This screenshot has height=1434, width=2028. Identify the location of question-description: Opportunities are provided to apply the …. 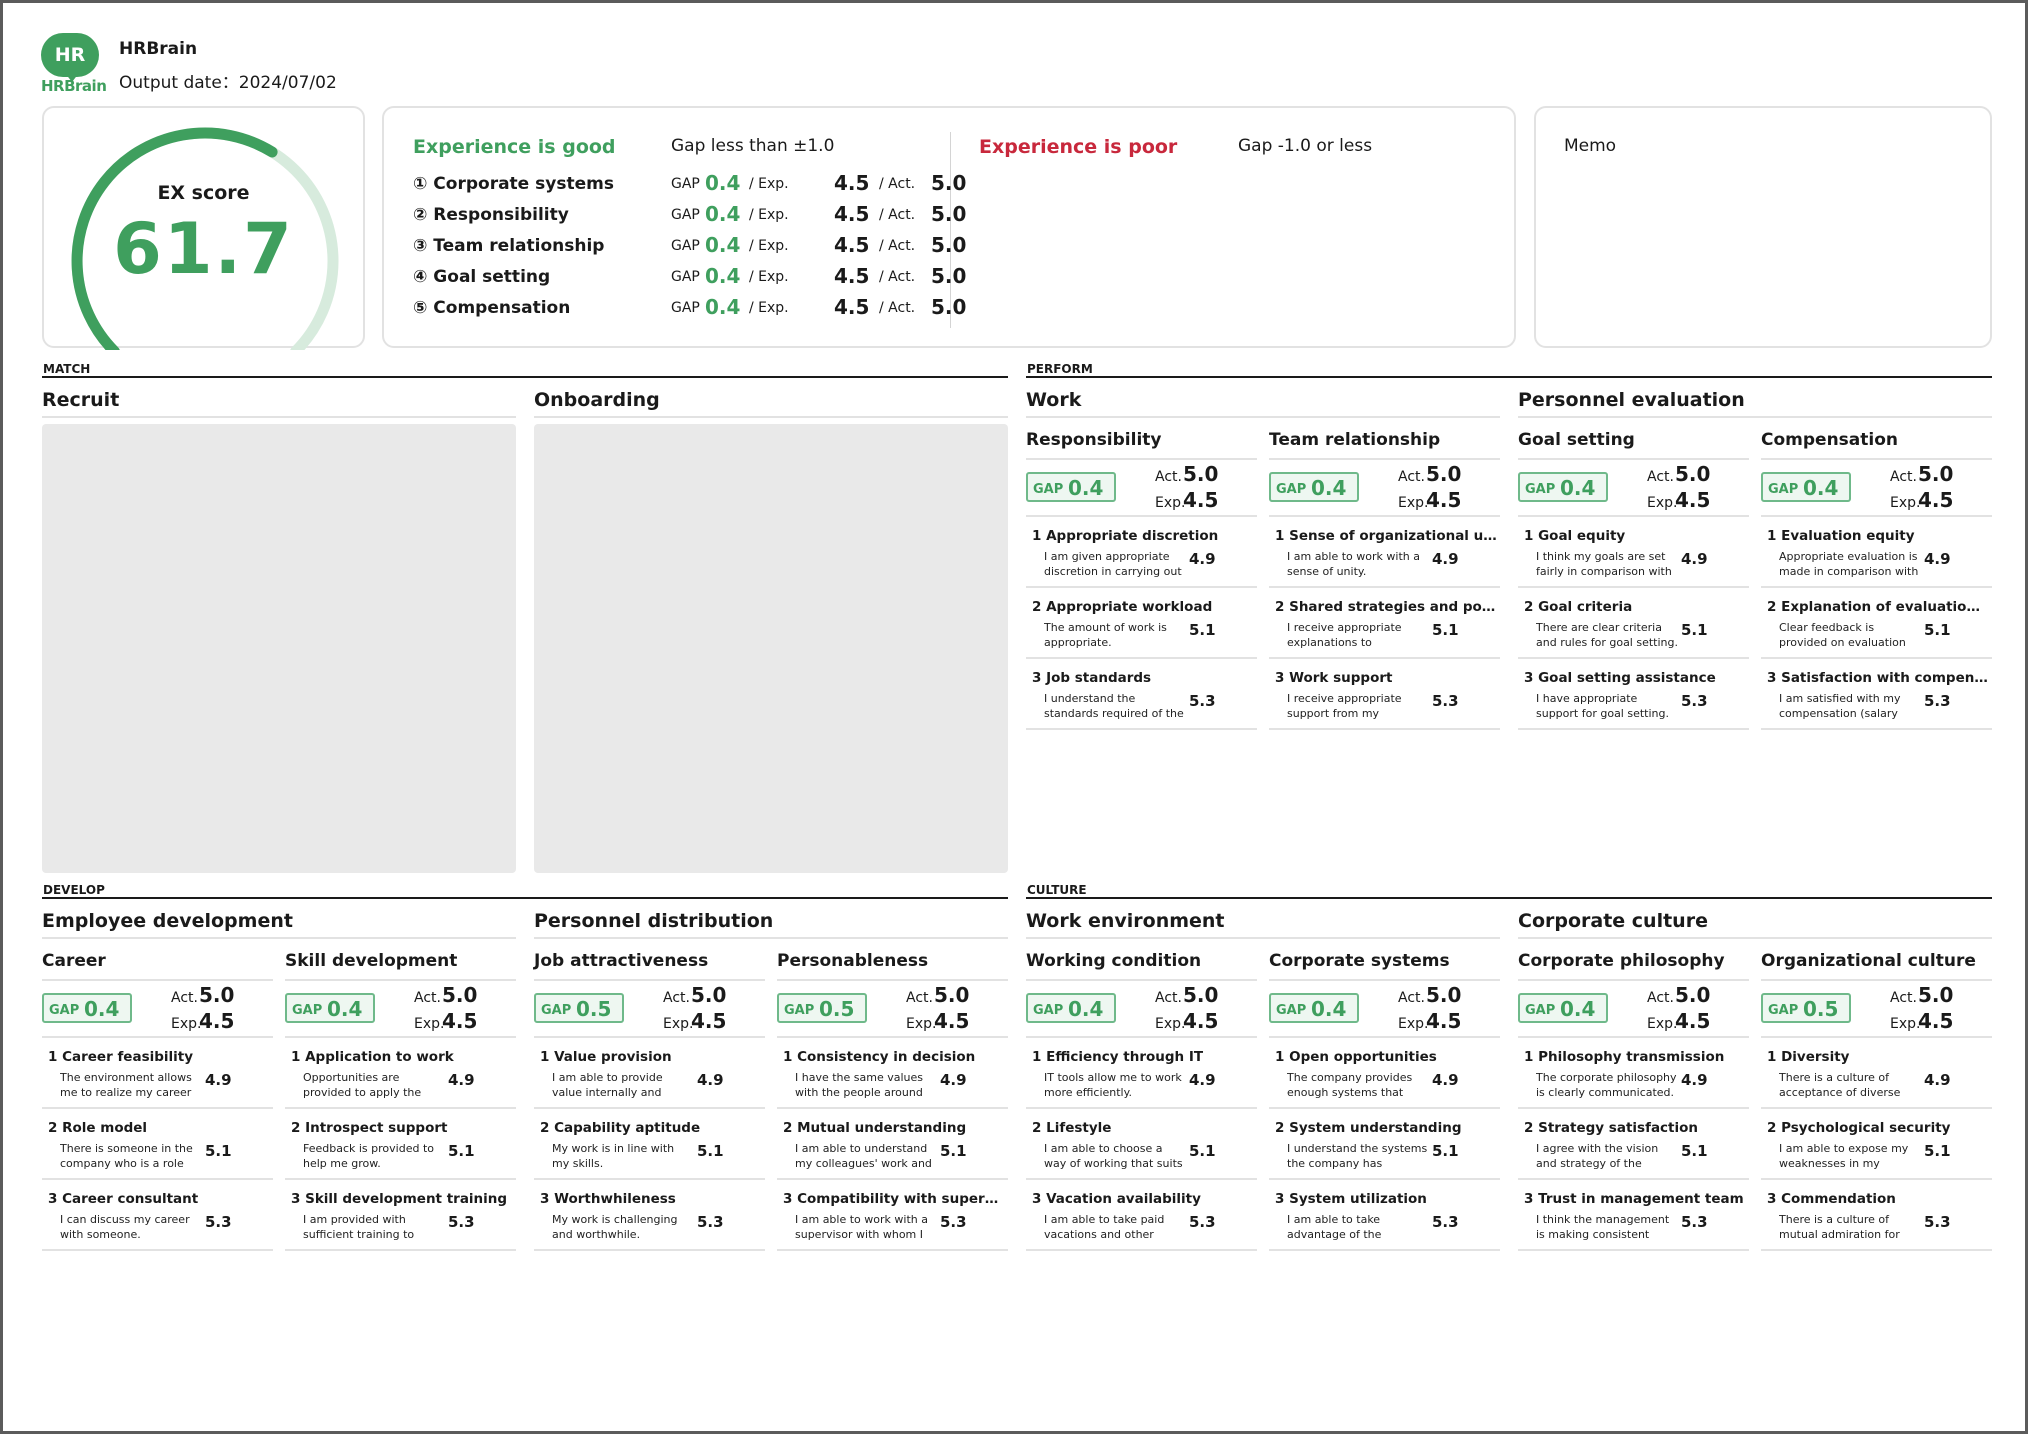
(362, 1085).